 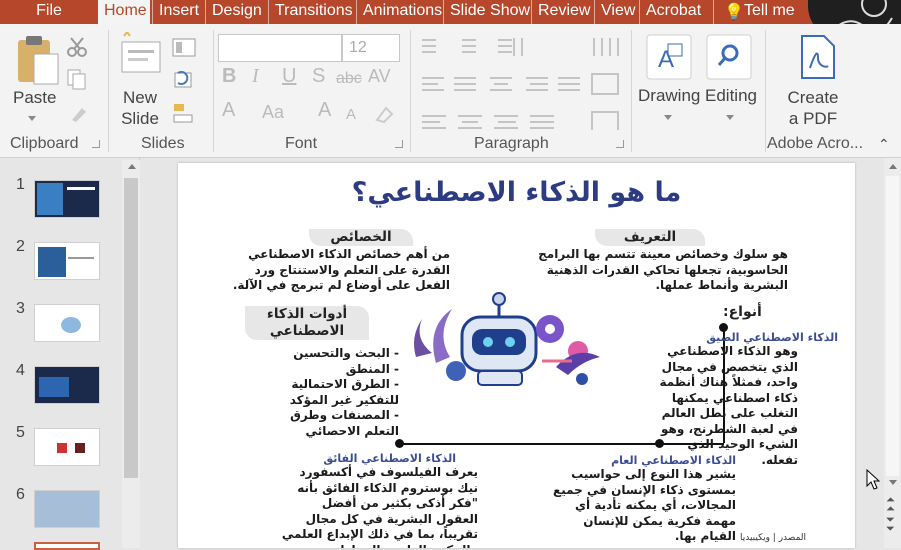 What do you see at coordinates (620, 144) in the screenshot?
I see `paragraph-launcher-icon` at bounding box center [620, 144].